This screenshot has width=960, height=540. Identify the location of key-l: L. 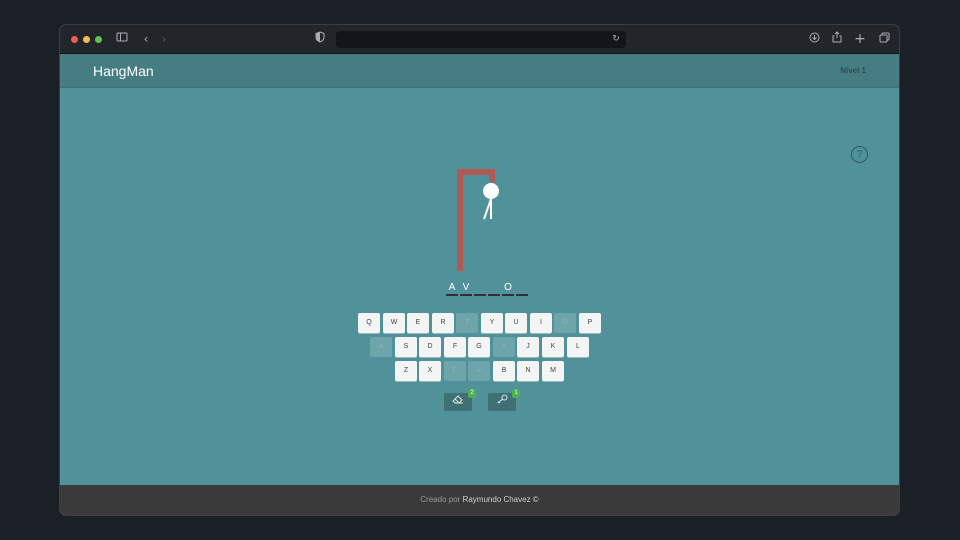
(578, 347).